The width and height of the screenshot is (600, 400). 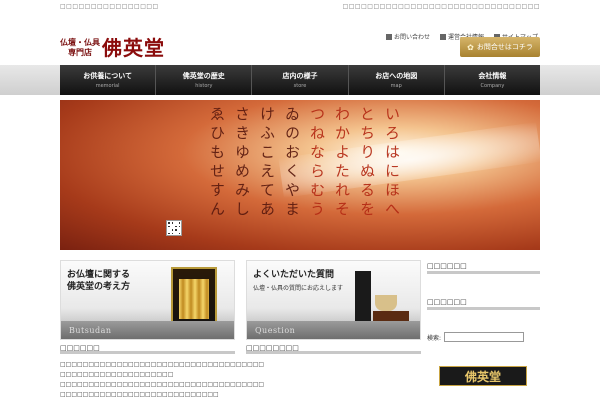 What do you see at coordinates (434, 338) in the screenshot?
I see `search-label: 検索:` at bounding box center [434, 338].